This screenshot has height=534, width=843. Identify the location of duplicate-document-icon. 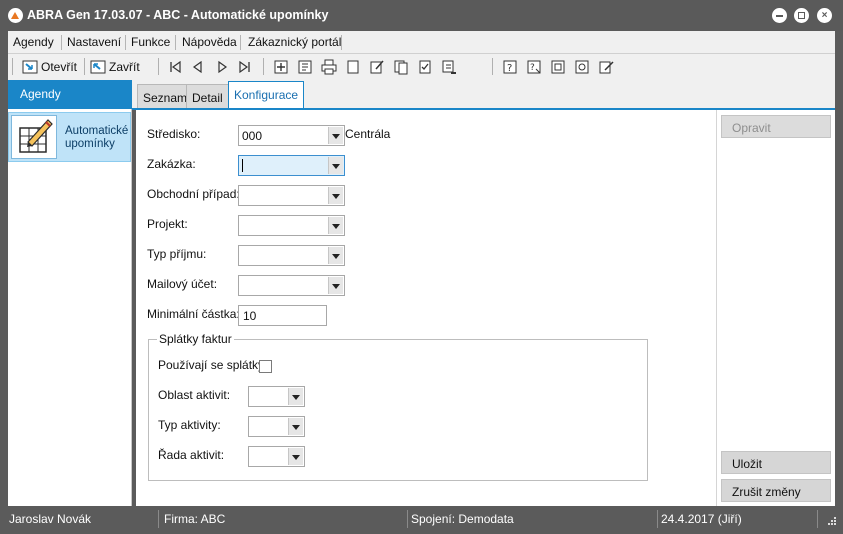
(401, 67).